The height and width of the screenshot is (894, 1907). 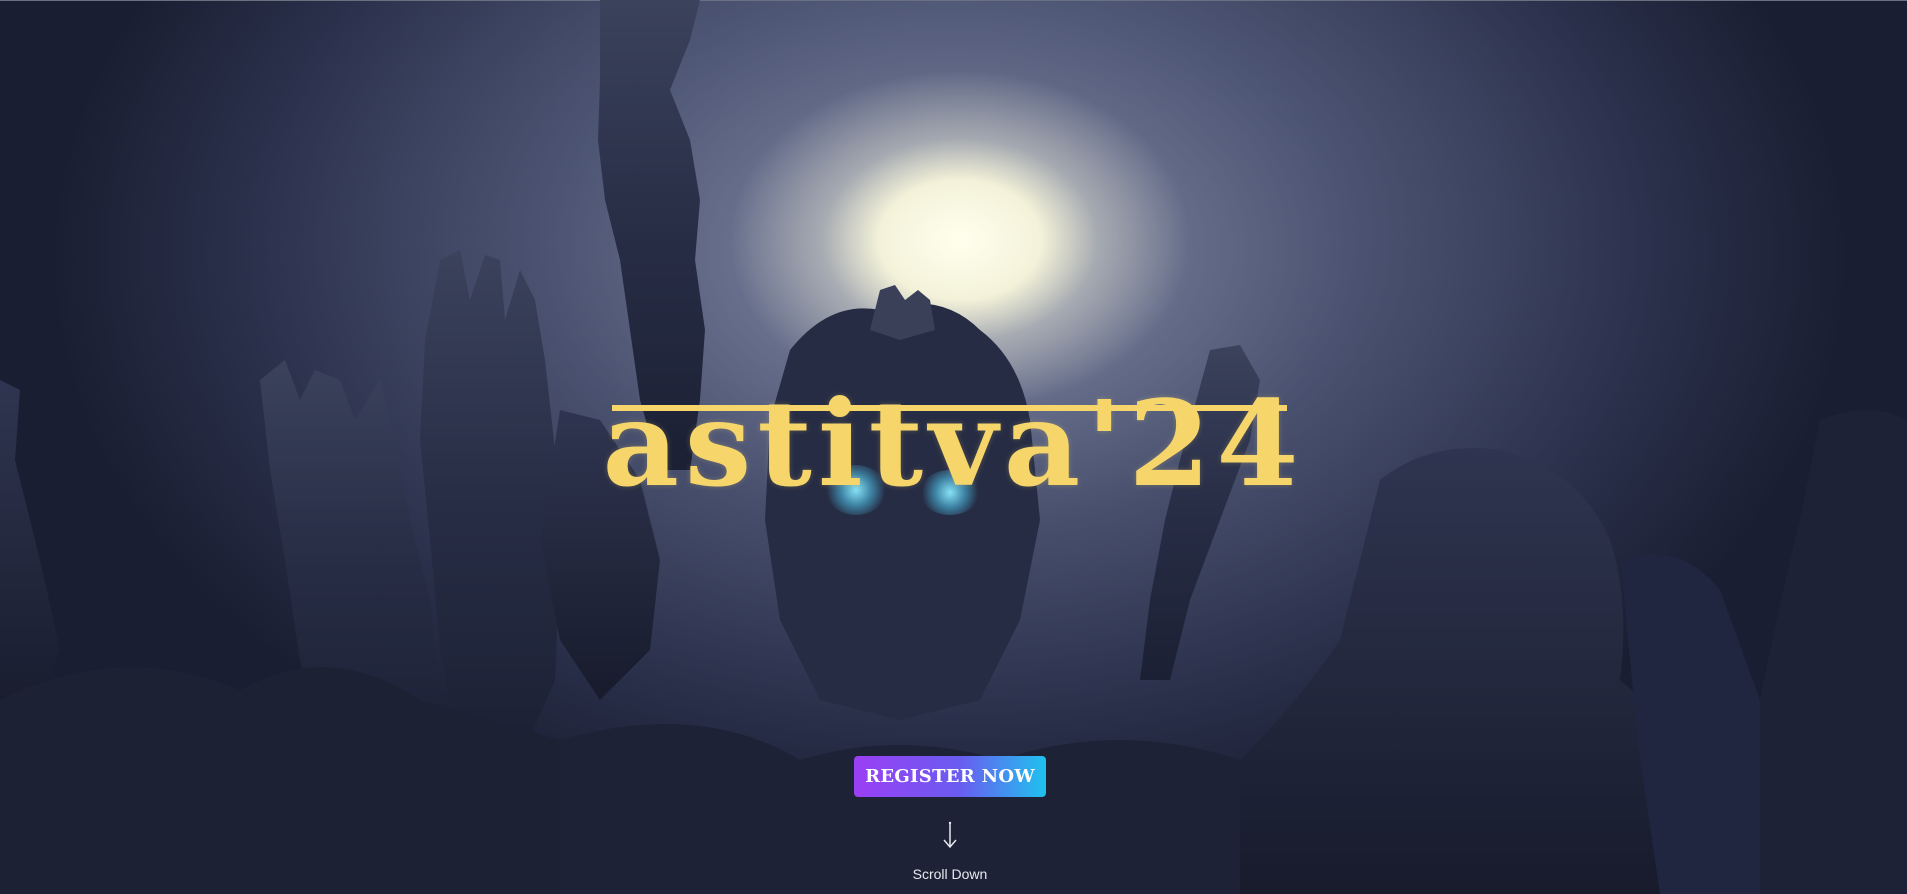 What do you see at coordinates (950, 776) in the screenshot?
I see `register-now-button: REGISTER NOW` at bounding box center [950, 776].